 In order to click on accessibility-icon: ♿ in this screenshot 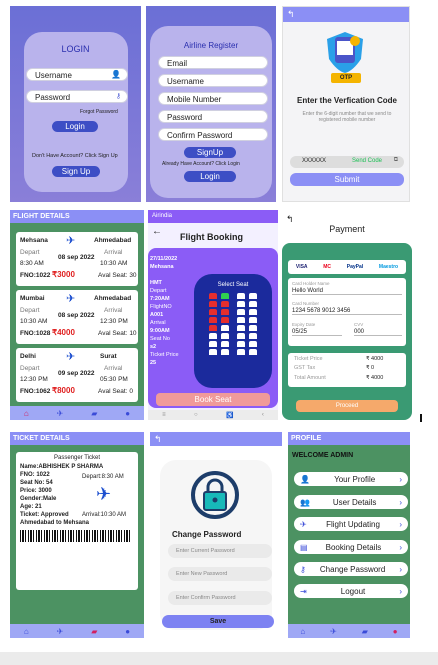, I will do `click(229, 415)`.